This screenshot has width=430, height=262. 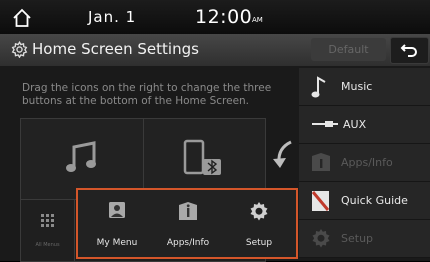 I want to click on bottom-button-label: Apps/Info, so click(x=188, y=243).